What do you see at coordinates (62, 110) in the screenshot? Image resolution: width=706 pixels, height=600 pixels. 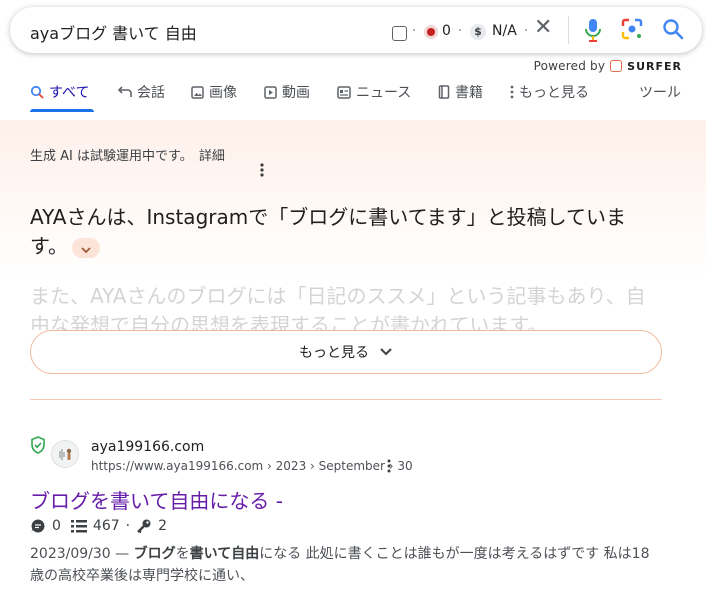 I see `active-tab-indicator` at bounding box center [62, 110].